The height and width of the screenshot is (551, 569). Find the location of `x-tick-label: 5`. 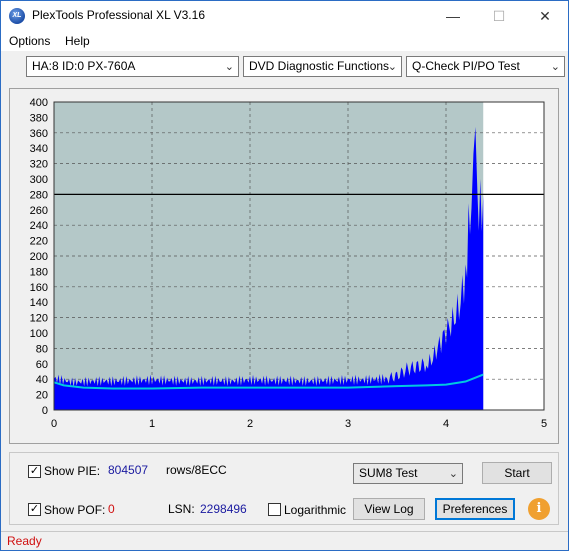

x-tick-label: 5 is located at coordinates (544, 424).